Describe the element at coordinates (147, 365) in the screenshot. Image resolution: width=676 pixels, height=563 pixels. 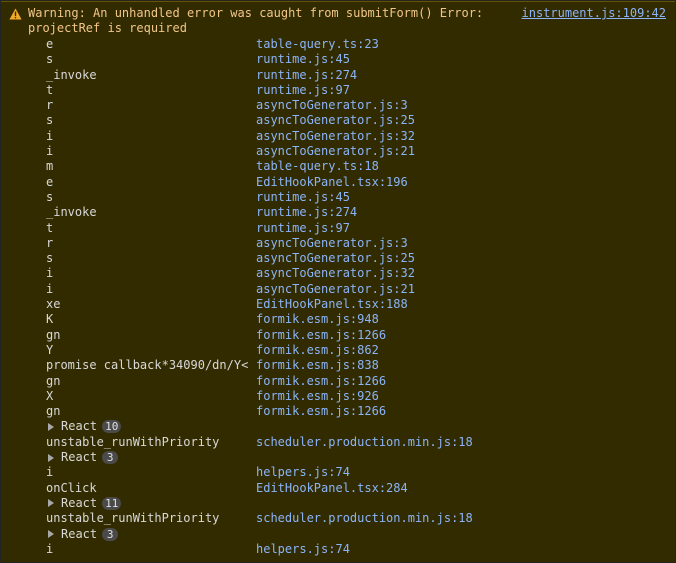
I see `frame-function-name: promise callback*34090/dn/Y<` at that location.